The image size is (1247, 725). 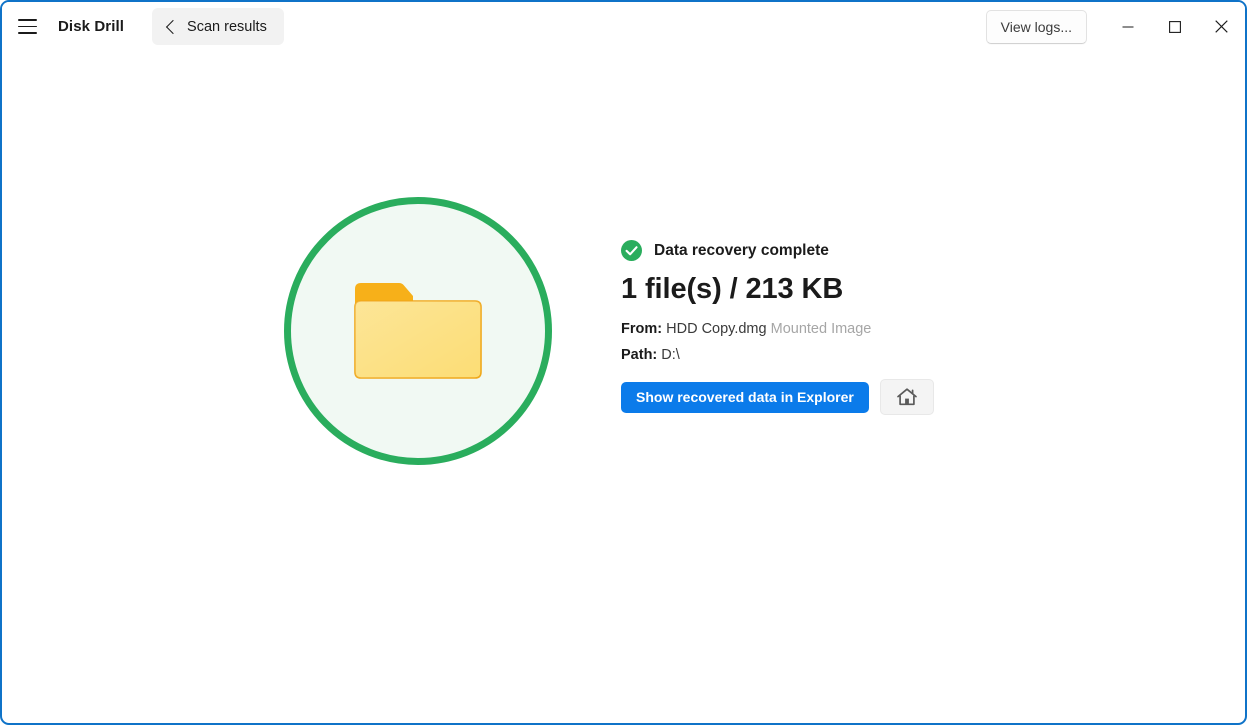 What do you see at coordinates (741, 250) in the screenshot?
I see `status-text: Data recovery complete` at bounding box center [741, 250].